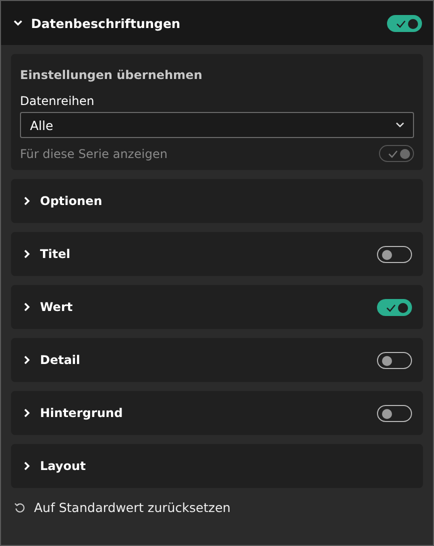 The height and width of the screenshot is (546, 434). What do you see at coordinates (96, 23) in the screenshot?
I see `section-header: Datenbeschriftungen` at bounding box center [96, 23].